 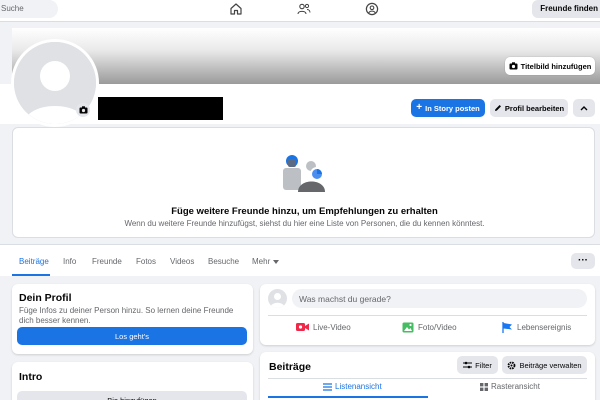 What do you see at coordinates (544, 327) in the screenshot?
I see `life-event-label: Lebensereignis` at bounding box center [544, 327].